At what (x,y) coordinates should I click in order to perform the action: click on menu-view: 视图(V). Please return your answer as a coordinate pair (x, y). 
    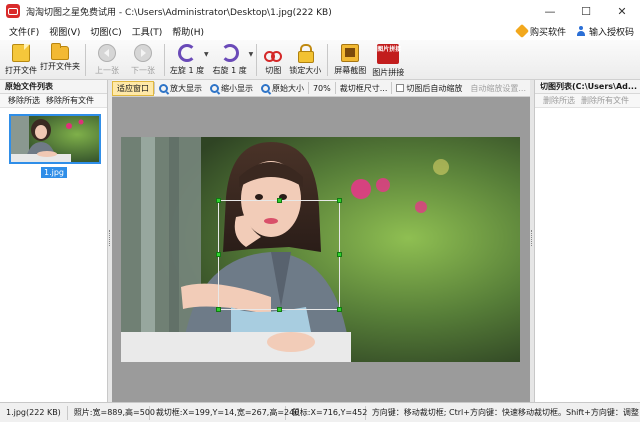
    Looking at the image, I should click on (64, 31).